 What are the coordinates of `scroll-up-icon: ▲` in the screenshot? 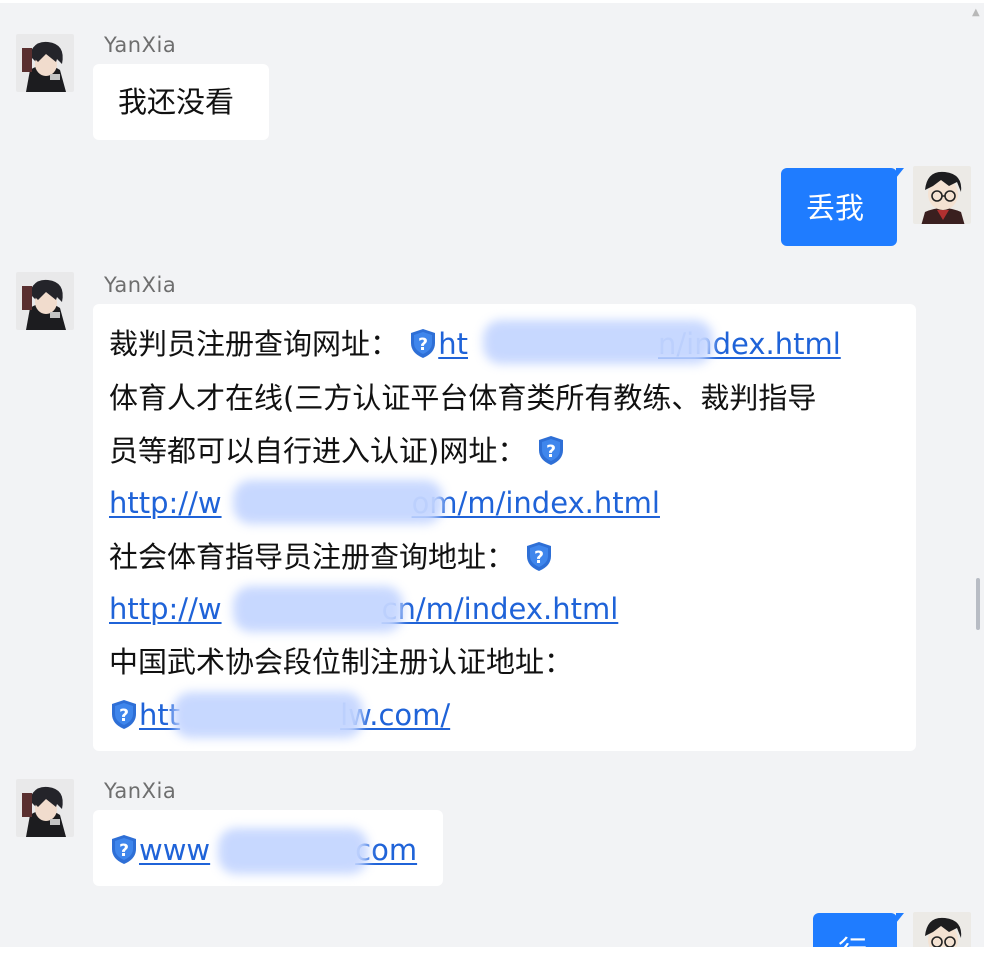 It's located at (976, 13).